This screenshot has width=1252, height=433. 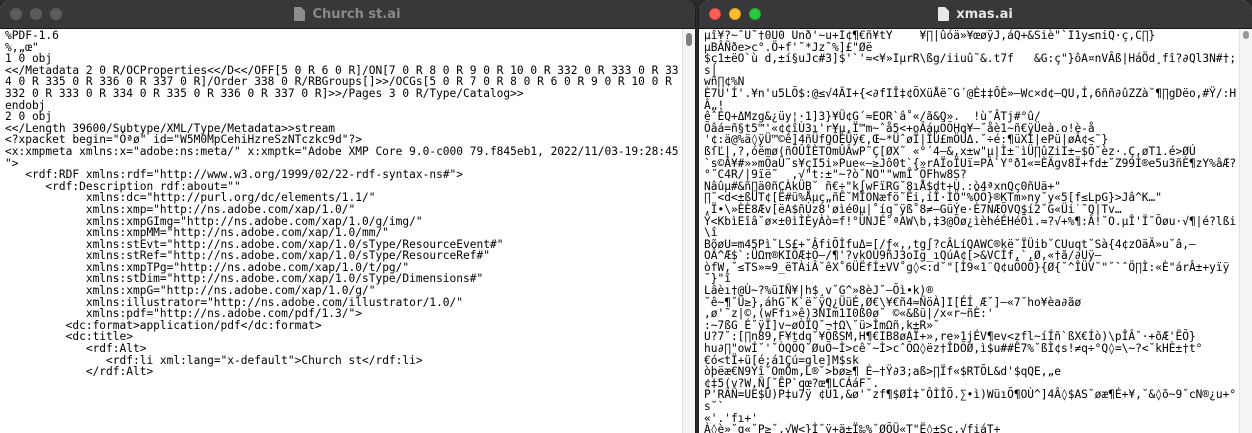 I want to click on window-title: Church st.ai, so click(x=356, y=14).